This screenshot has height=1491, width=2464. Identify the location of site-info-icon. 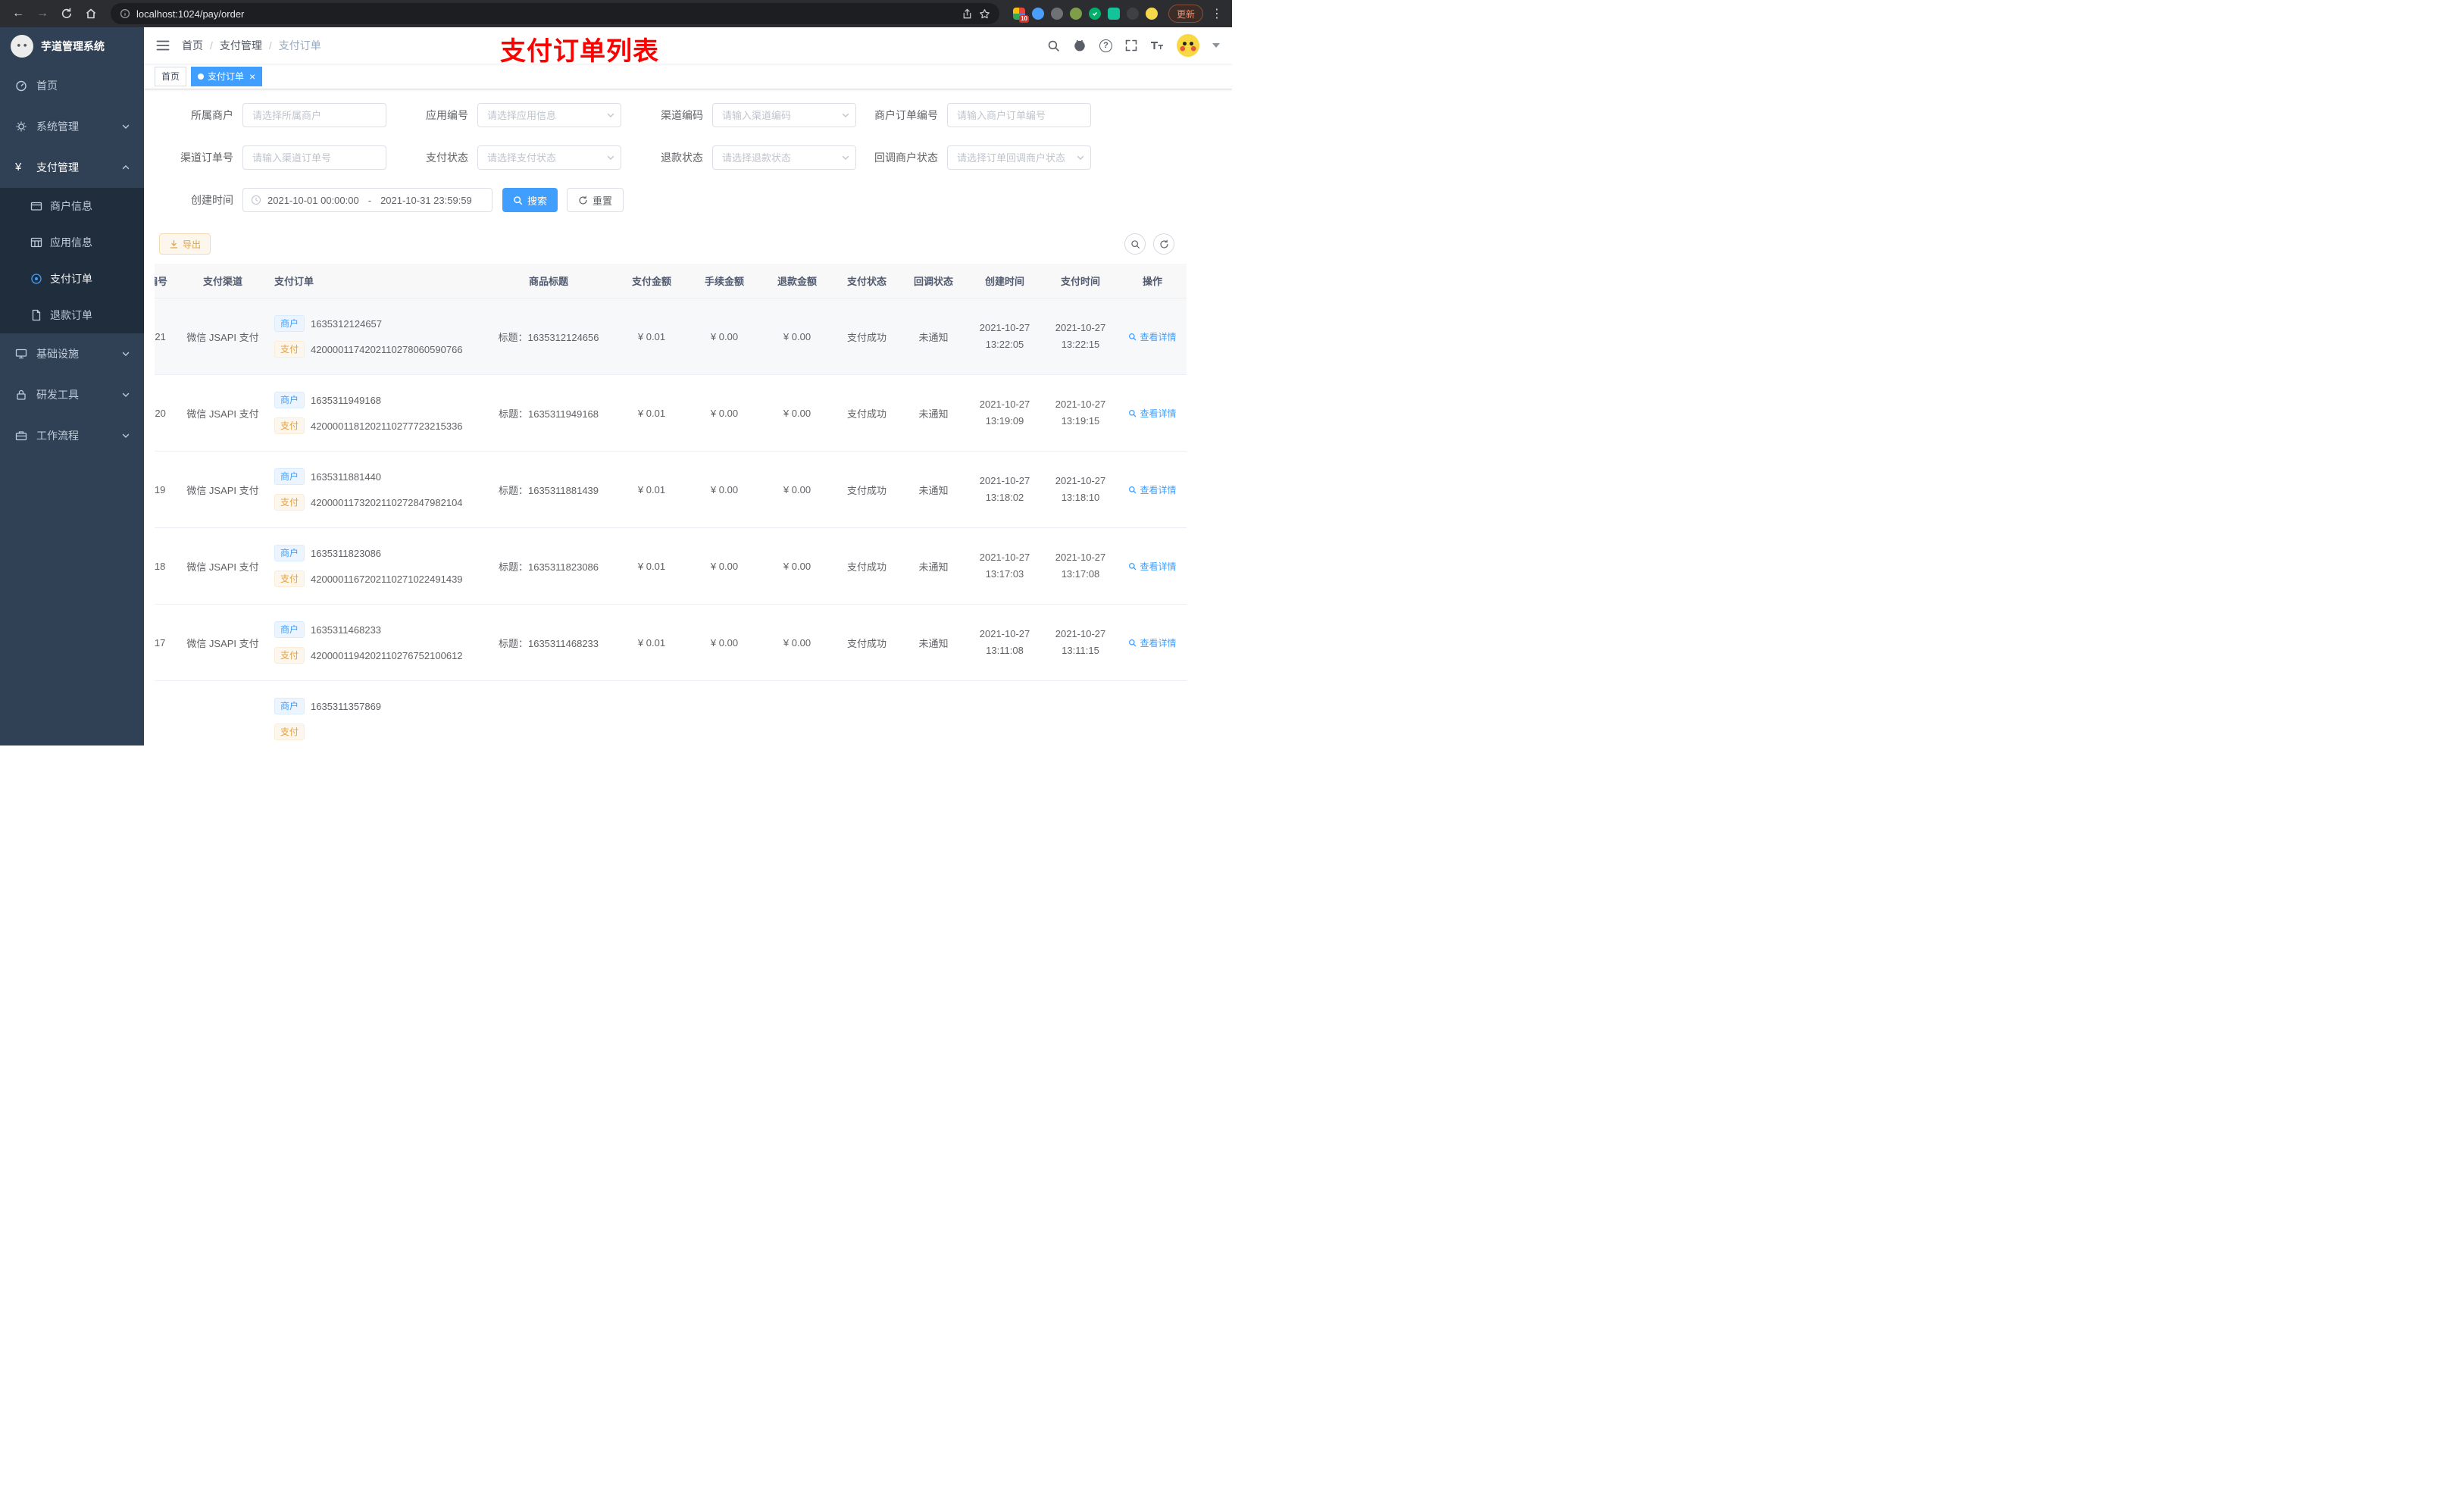
(125, 13).